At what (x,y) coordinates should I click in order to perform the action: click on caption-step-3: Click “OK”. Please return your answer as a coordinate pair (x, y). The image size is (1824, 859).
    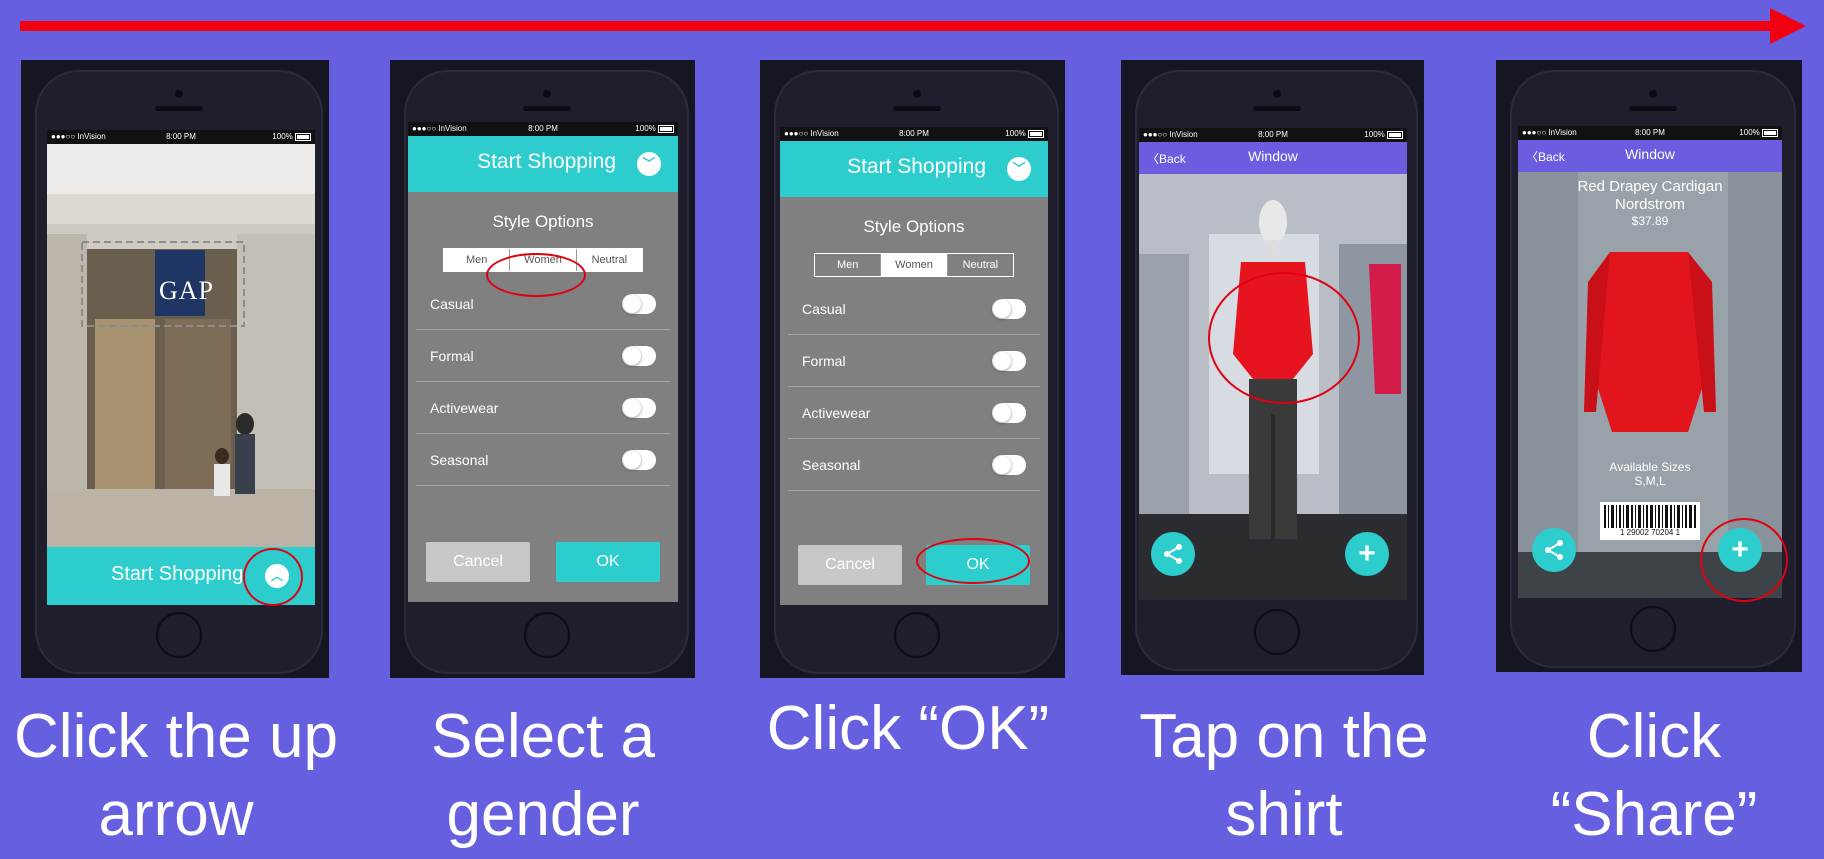
    Looking at the image, I should click on (908, 728).